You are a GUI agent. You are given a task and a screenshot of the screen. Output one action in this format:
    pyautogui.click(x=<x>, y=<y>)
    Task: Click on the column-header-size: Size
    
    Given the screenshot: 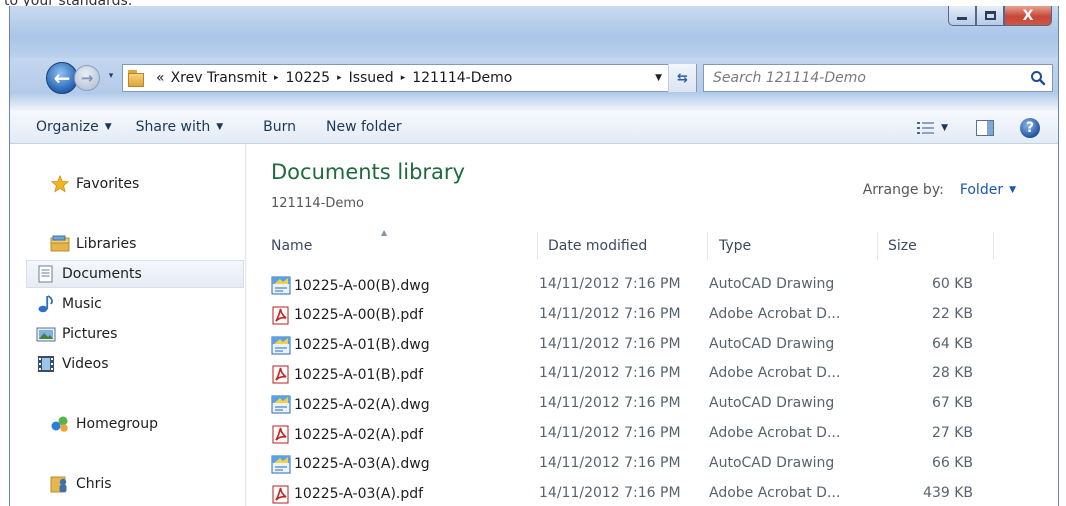 What is the action you would take?
    pyautogui.click(x=938, y=246)
    